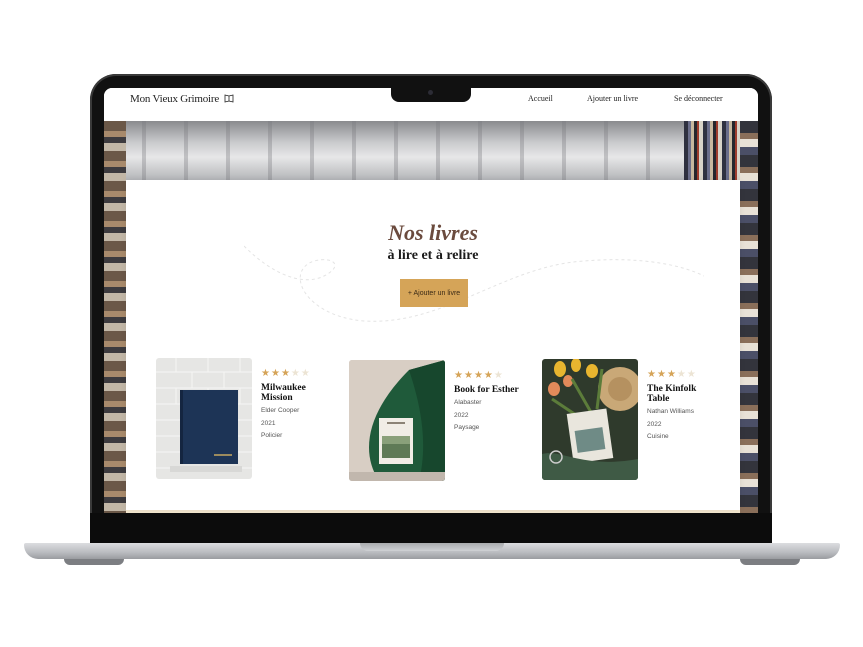  I want to click on nav-link-accueil: Accueil, so click(540, 98).